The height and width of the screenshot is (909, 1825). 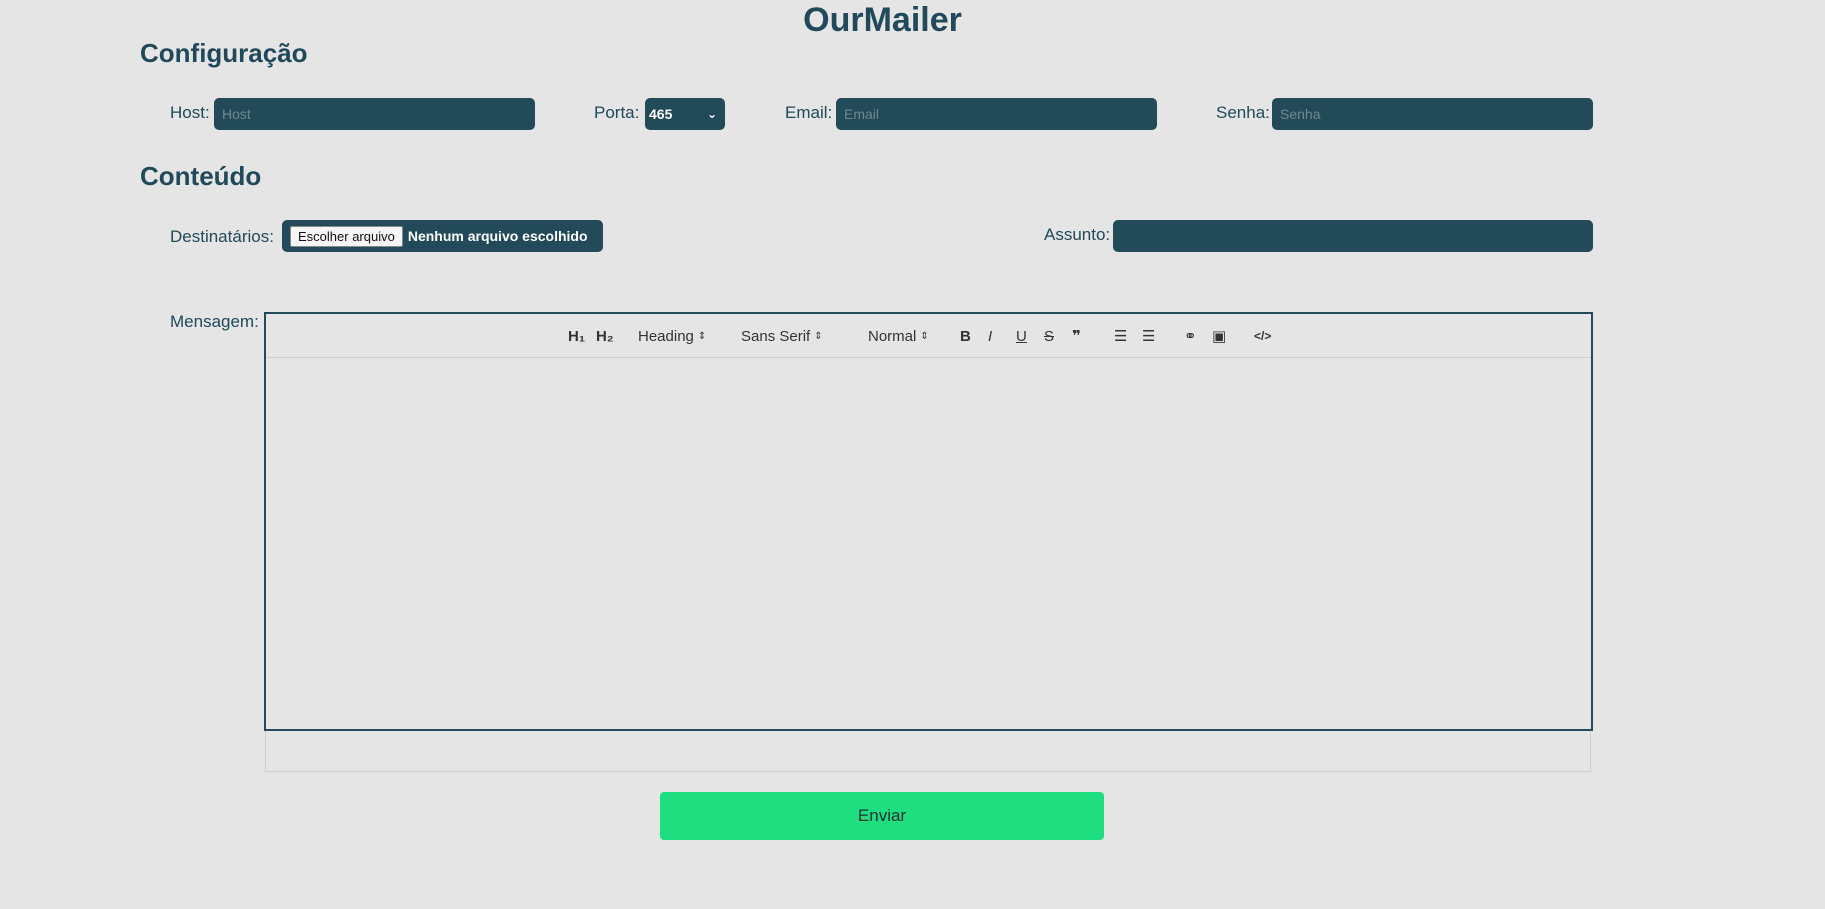 I want to click on host-label: Host:, so click(x=190, y=112).